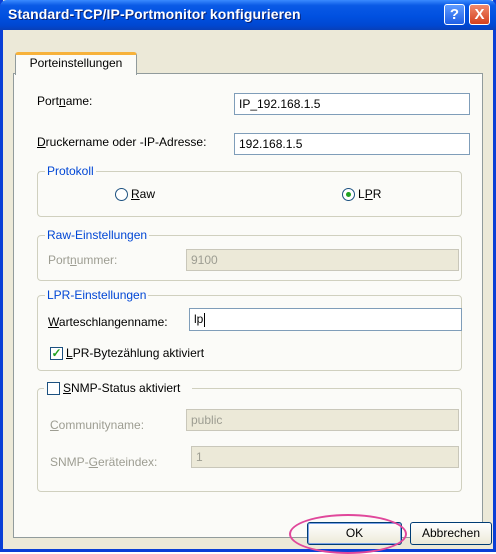 The width and height of the screenshot is (496, 554). I want to click on tab-label: Porteinstellungen, so click(76, 63).